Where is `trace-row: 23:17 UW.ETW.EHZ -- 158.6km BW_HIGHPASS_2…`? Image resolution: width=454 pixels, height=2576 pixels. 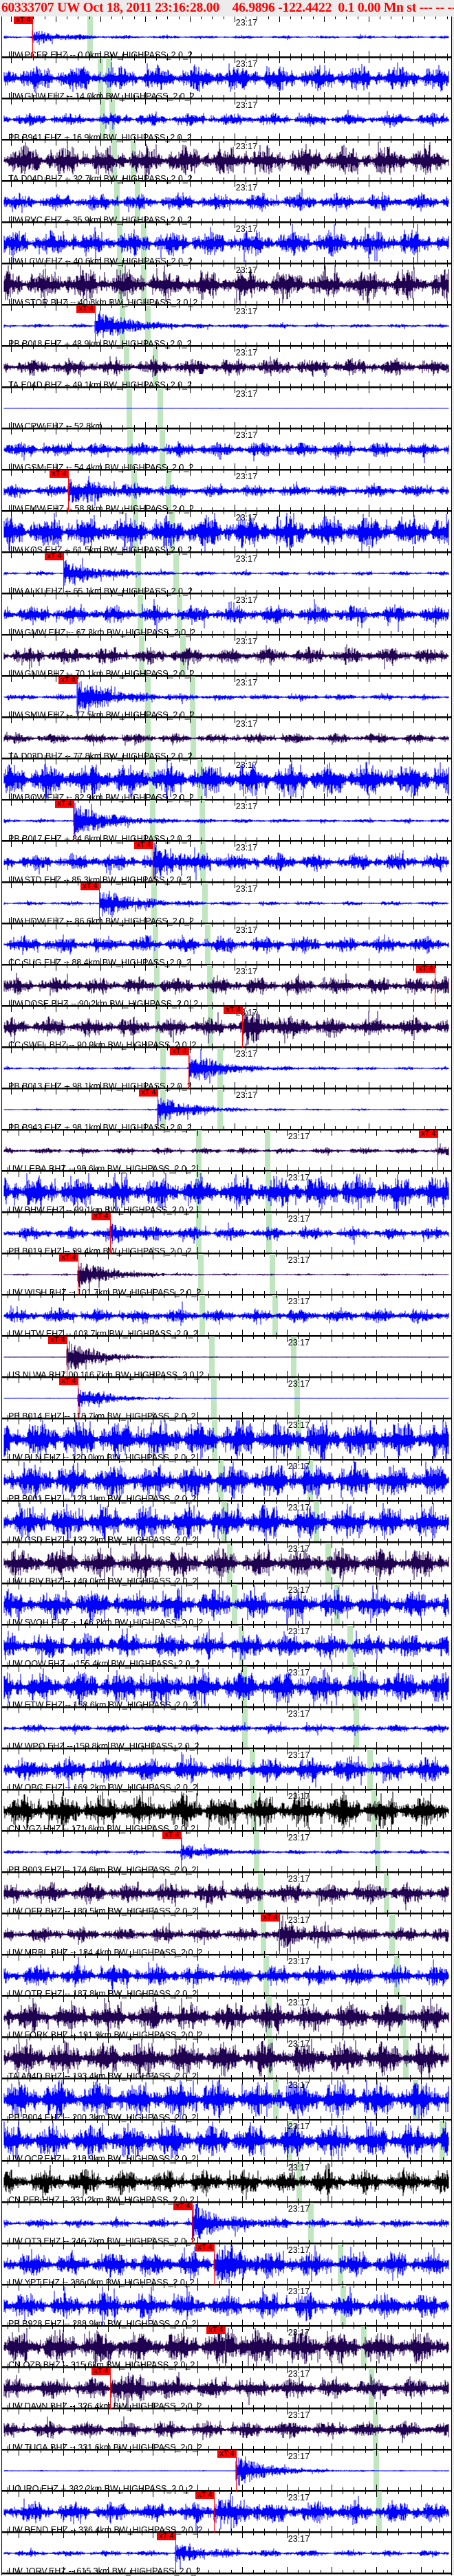
trace-row: 23:17 UW.ETW.EHZ -- 158.6km BW_HIGHPASS_2… is located at coordinates (227, 1688).